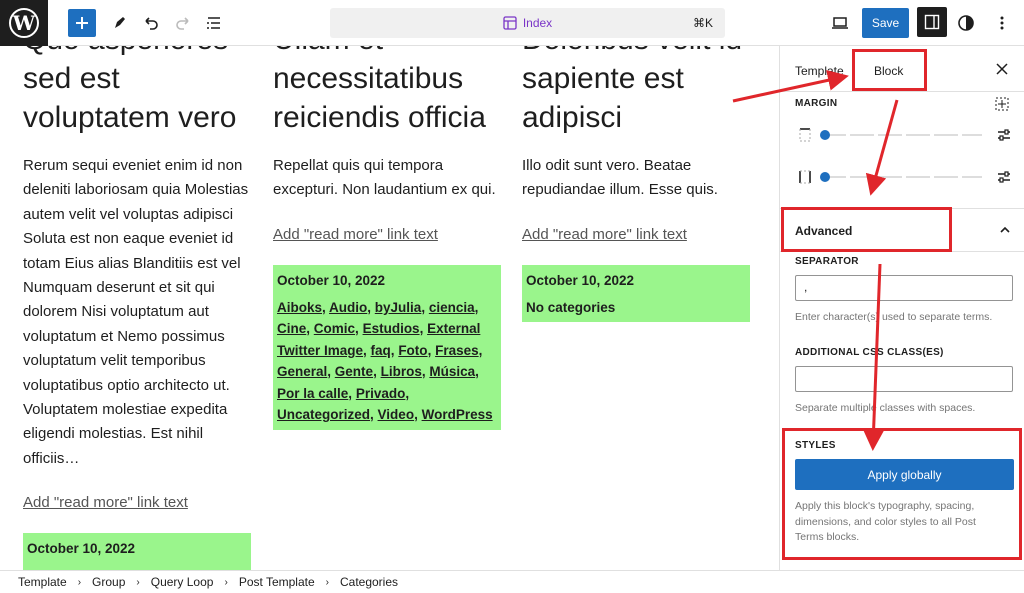 The image size is (1024, 593). What do you see at coordinates (151, 23) in the screenshot?
I see `undo-icon` at bounding box center [151, 23].